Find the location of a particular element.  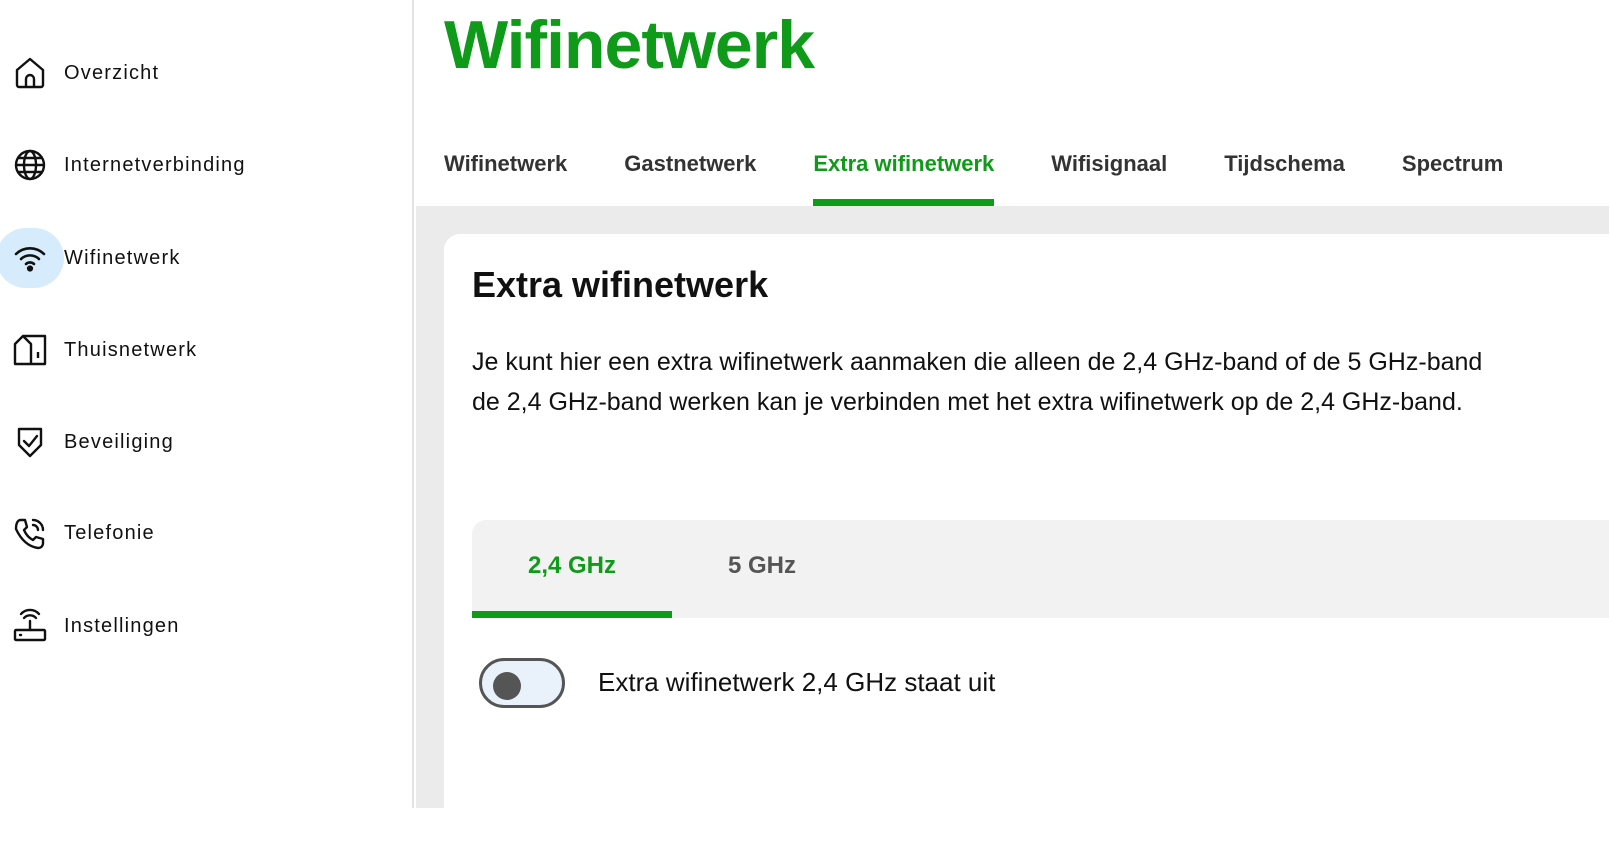

card-title: Extra wifinetwerk is located at coordinates (620, 284).